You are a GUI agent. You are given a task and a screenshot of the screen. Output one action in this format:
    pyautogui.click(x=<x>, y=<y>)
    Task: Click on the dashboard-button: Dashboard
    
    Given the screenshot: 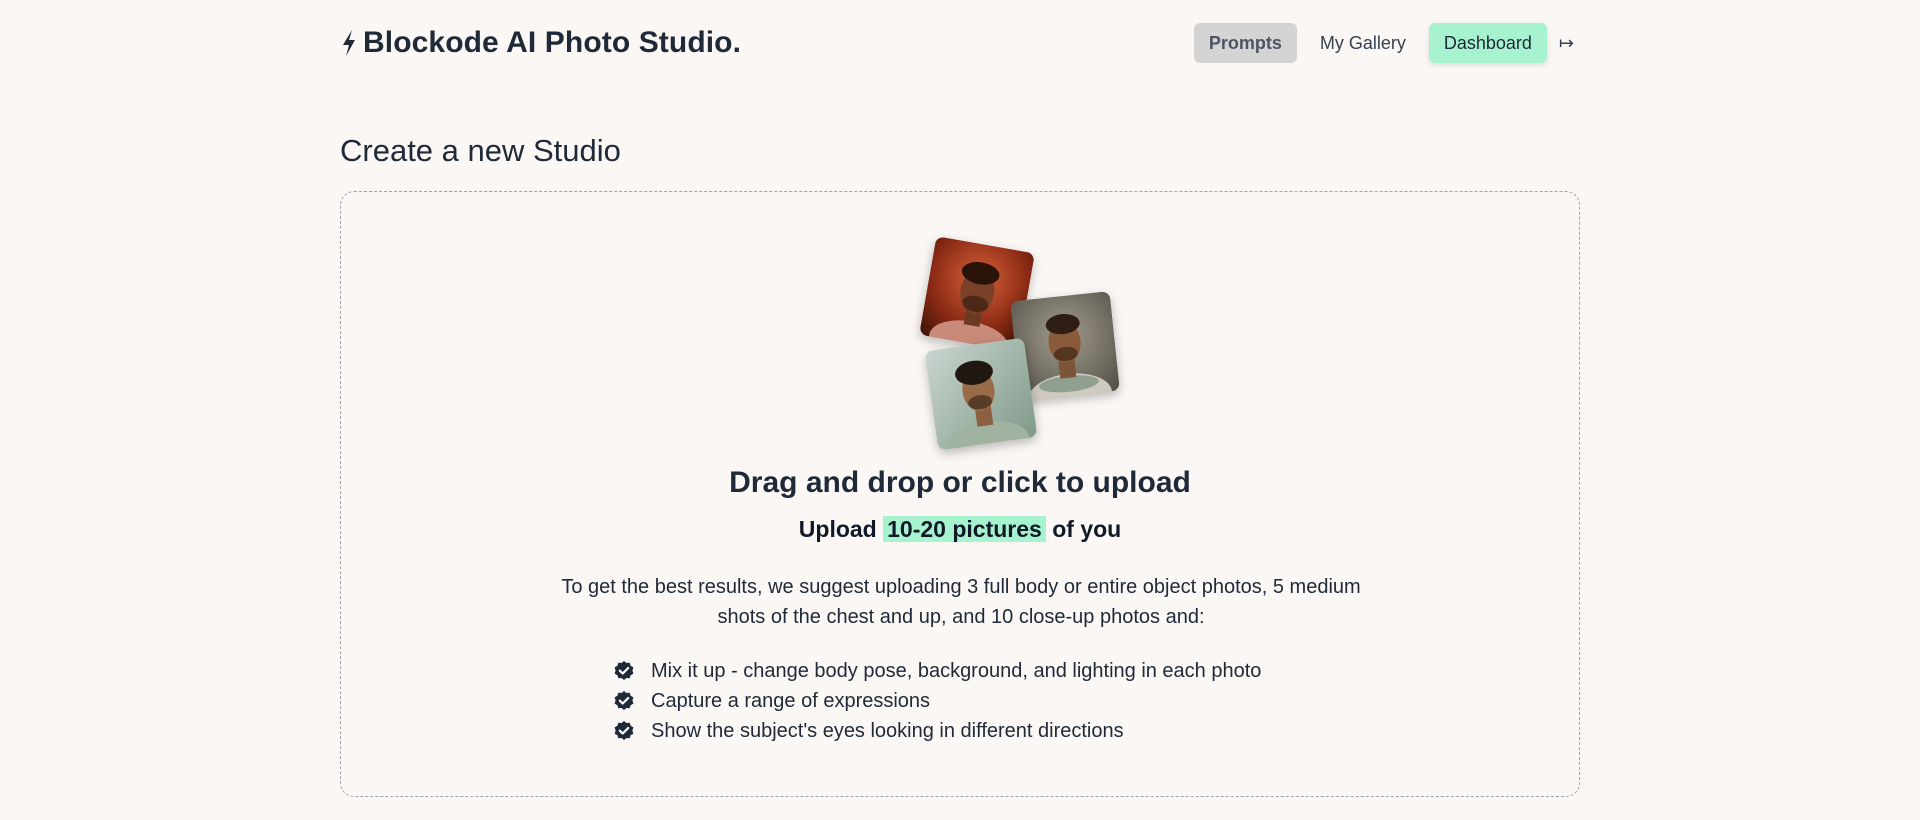 What is the action you would take?
    pyautogui.click(x=1487, y=43)
    